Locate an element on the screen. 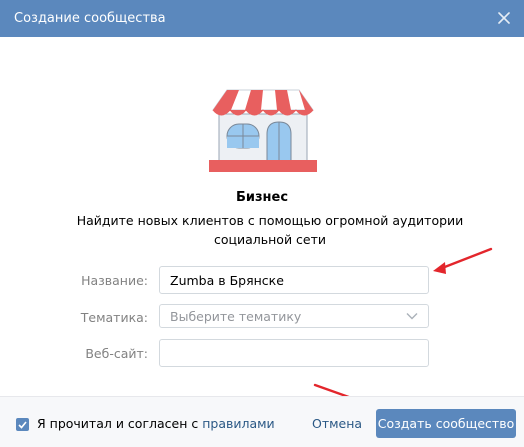  topic-select: Выберите тематику is located at coordinates (294, 316).